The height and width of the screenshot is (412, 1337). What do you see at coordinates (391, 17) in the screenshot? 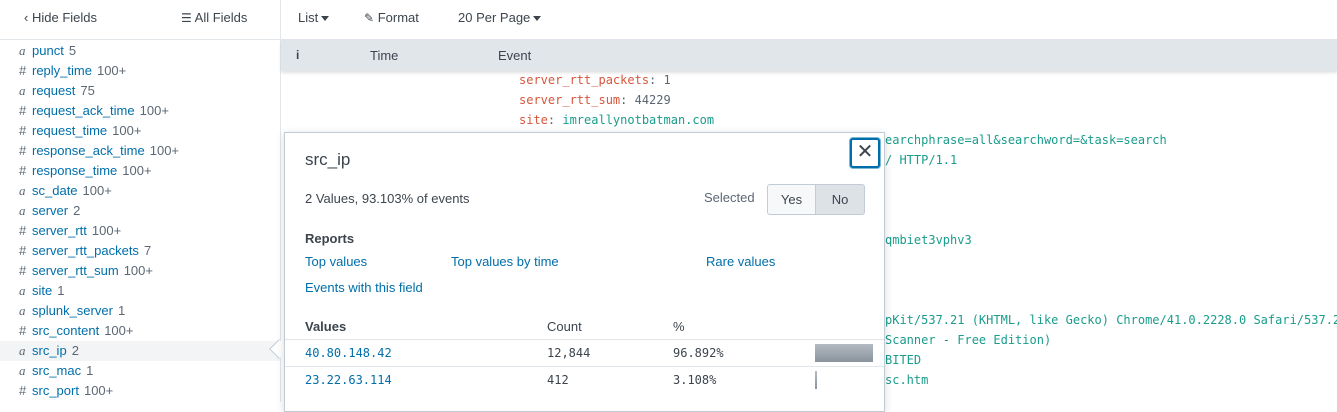
I see `format-button: ✎ Format` at bounding box center [391, 17].